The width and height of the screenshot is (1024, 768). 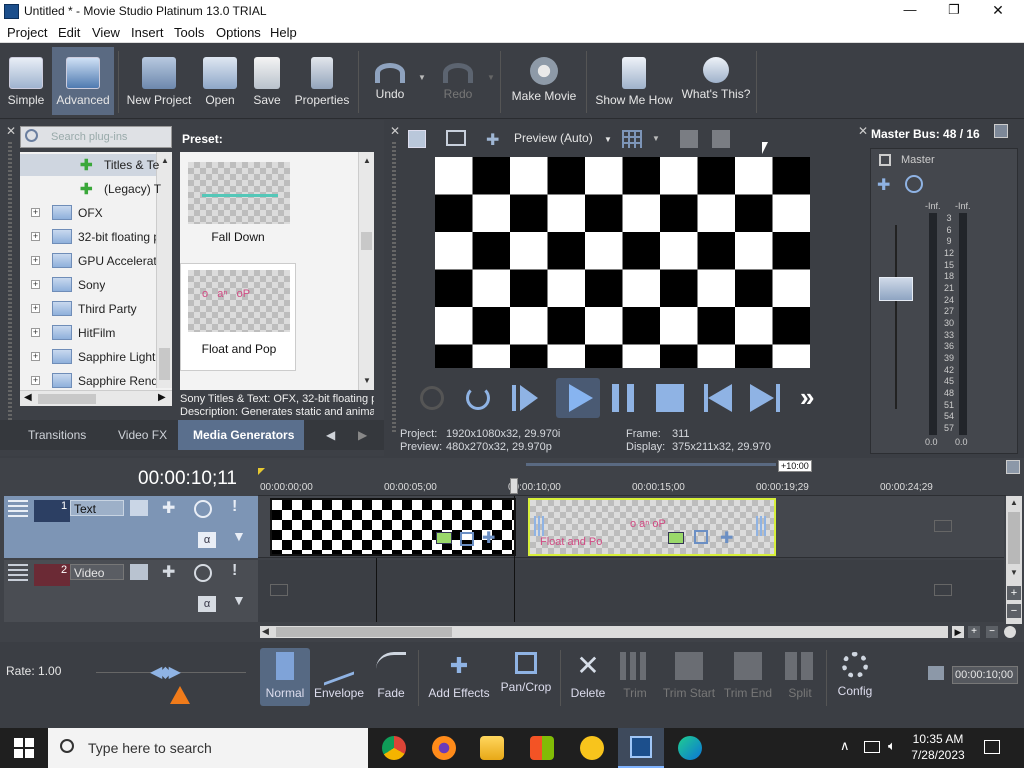 I want to click on zoom-in-horizontal-icon: +, so click(x=974, y=632).